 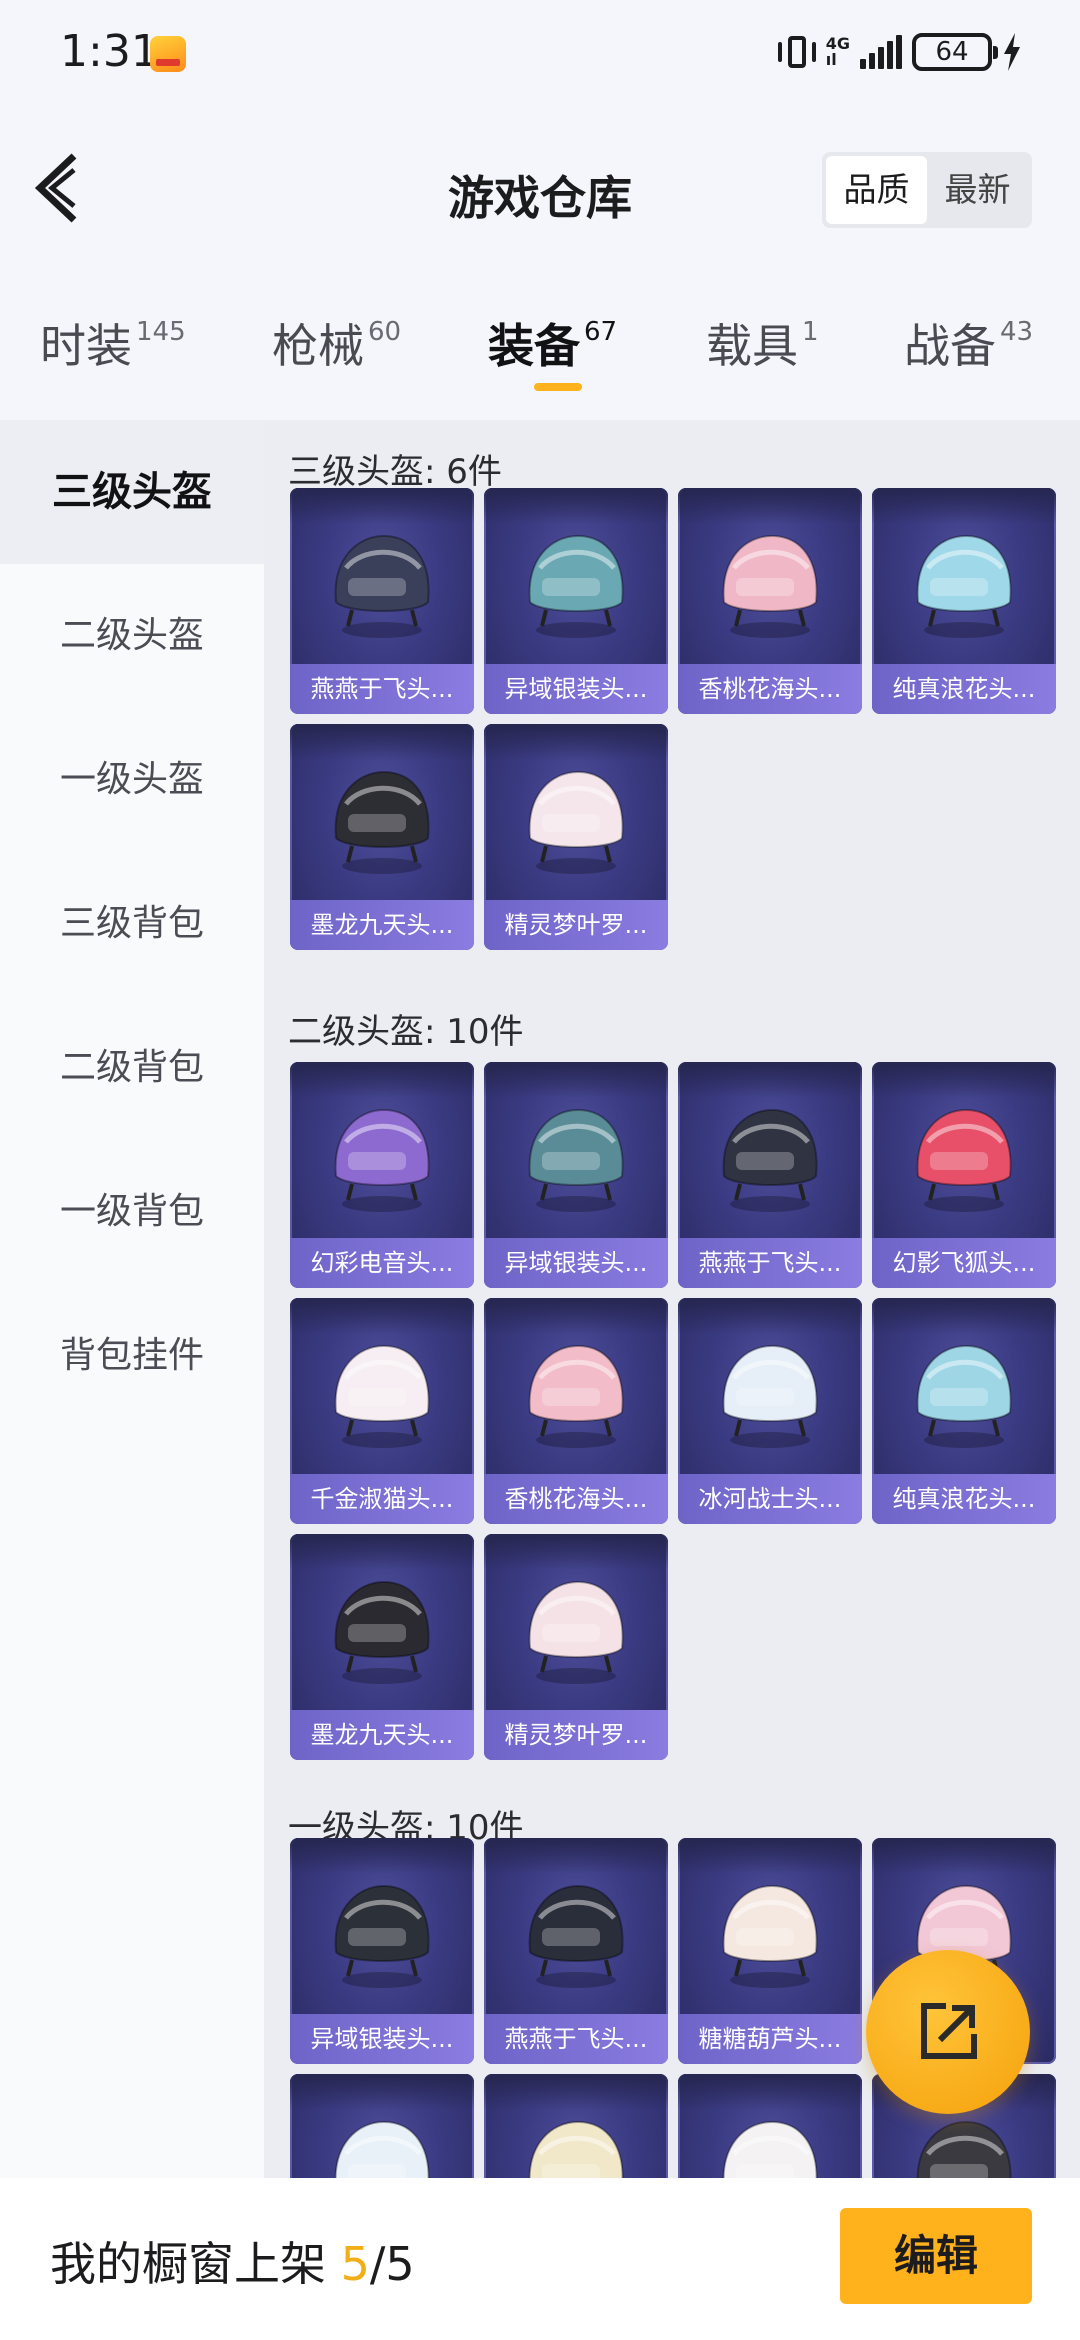 I want to click on sidebar-item-level3-helmet: 三级头盔, so click(x=132, y=492).